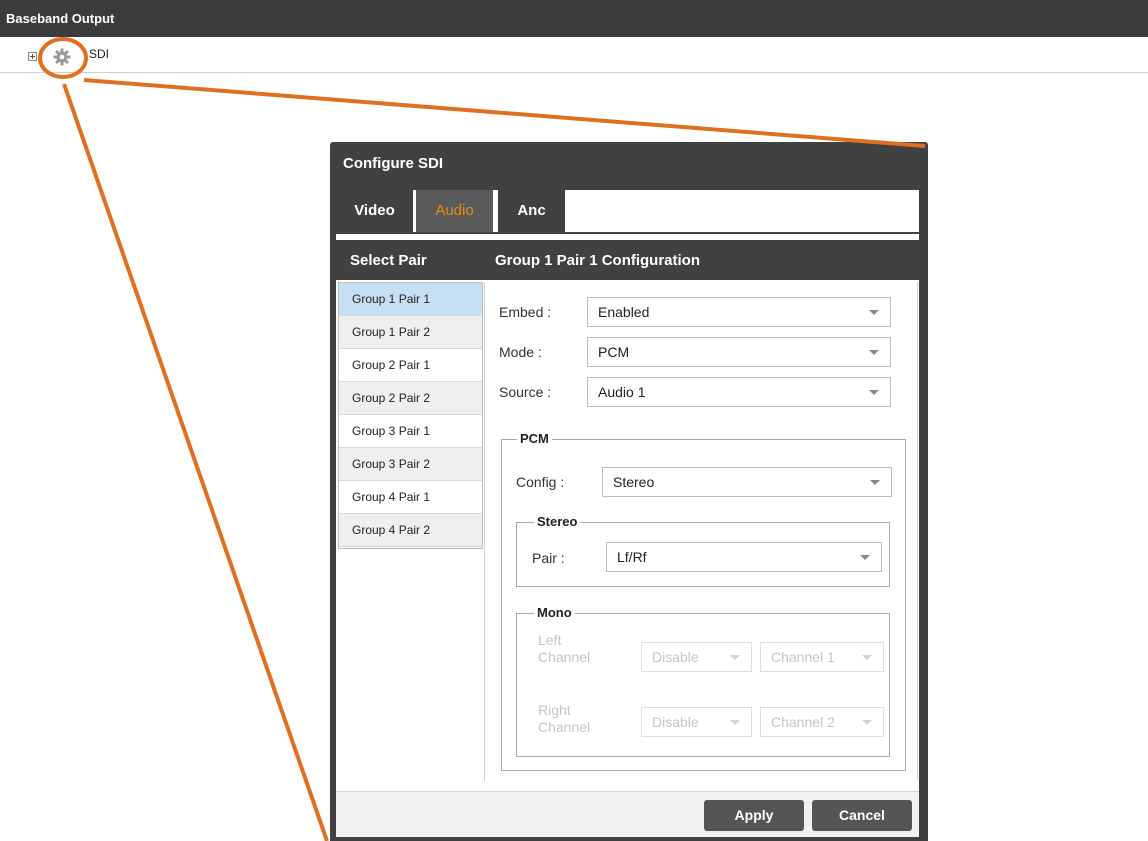 This screenshot has width=1148, height=841. What do you see at coordinates (504, 113) in the screenshot?
I see `callout-line-top` at bounding box center [504, 113].